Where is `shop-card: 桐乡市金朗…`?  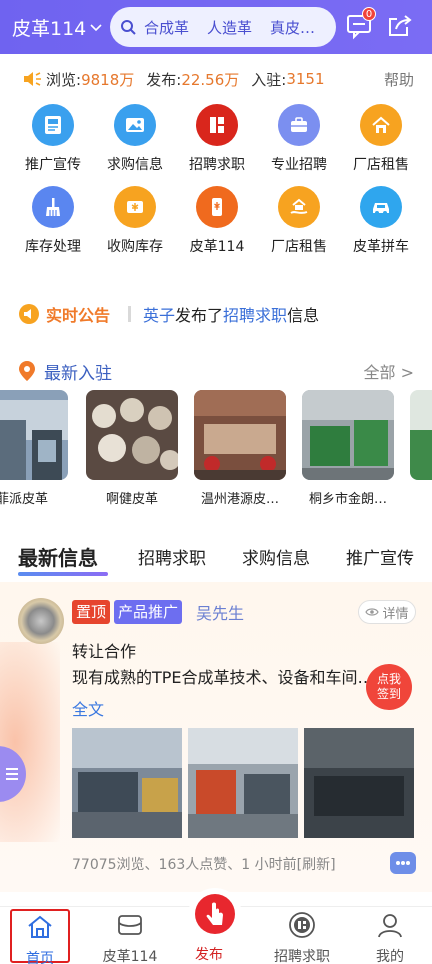 shop-card: 桐乡市金朗… is located at coordinates (348, 448).